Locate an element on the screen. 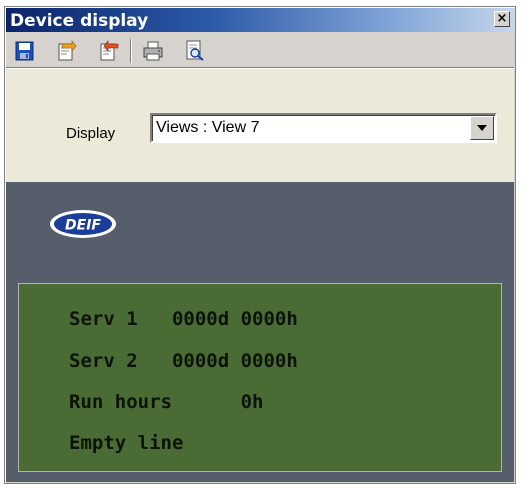 The height and width of the screenshot is (488, 521). save-icon is located at coordinates (24, 51).